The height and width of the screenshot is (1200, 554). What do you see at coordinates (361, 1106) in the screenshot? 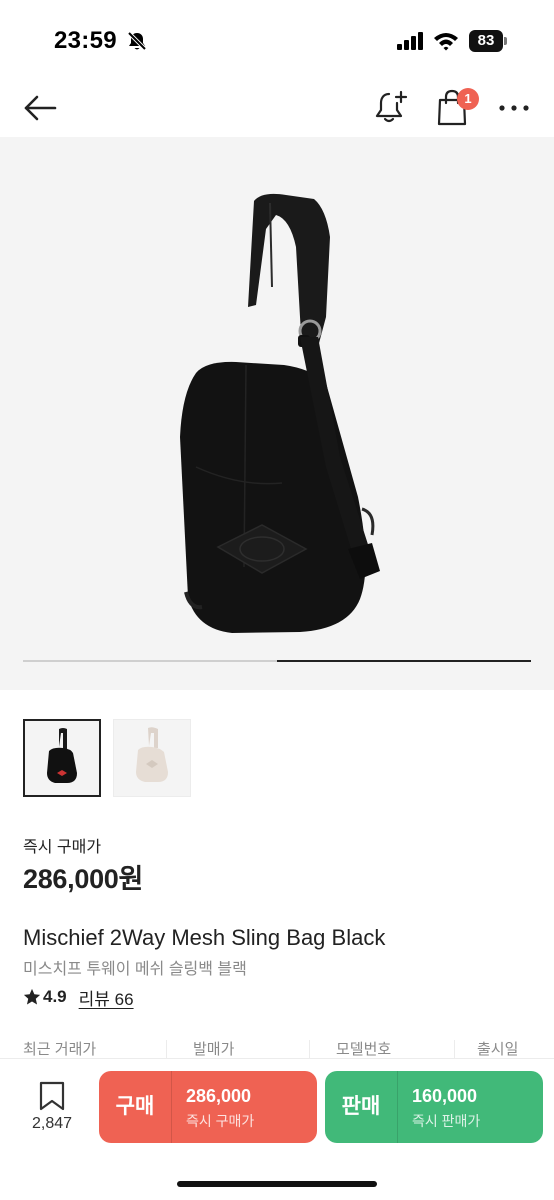
I see `sell-button-label: 판매` at bounding box center [361, 1106].